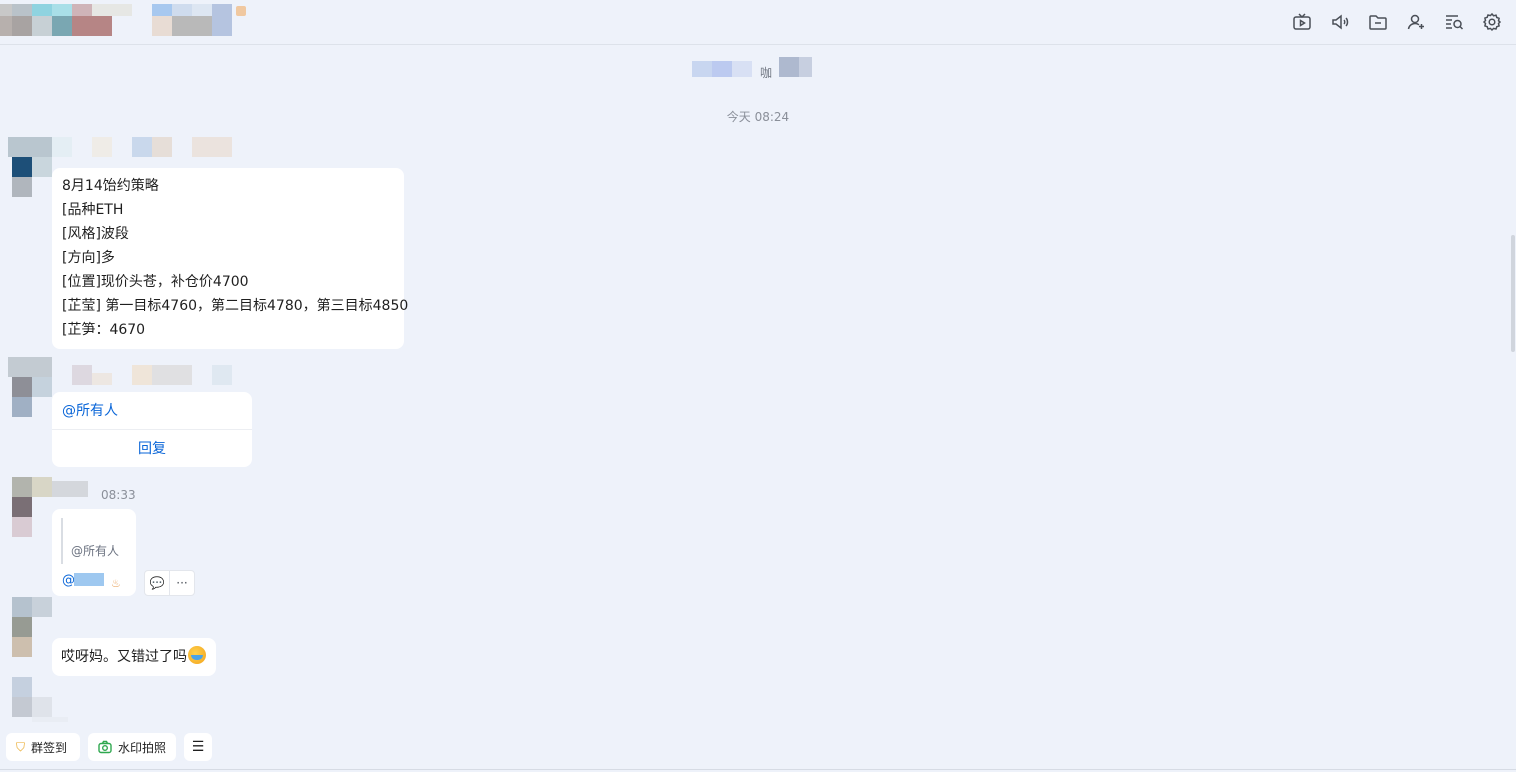  I want to click on speaker-icon, so click(1340, 22).